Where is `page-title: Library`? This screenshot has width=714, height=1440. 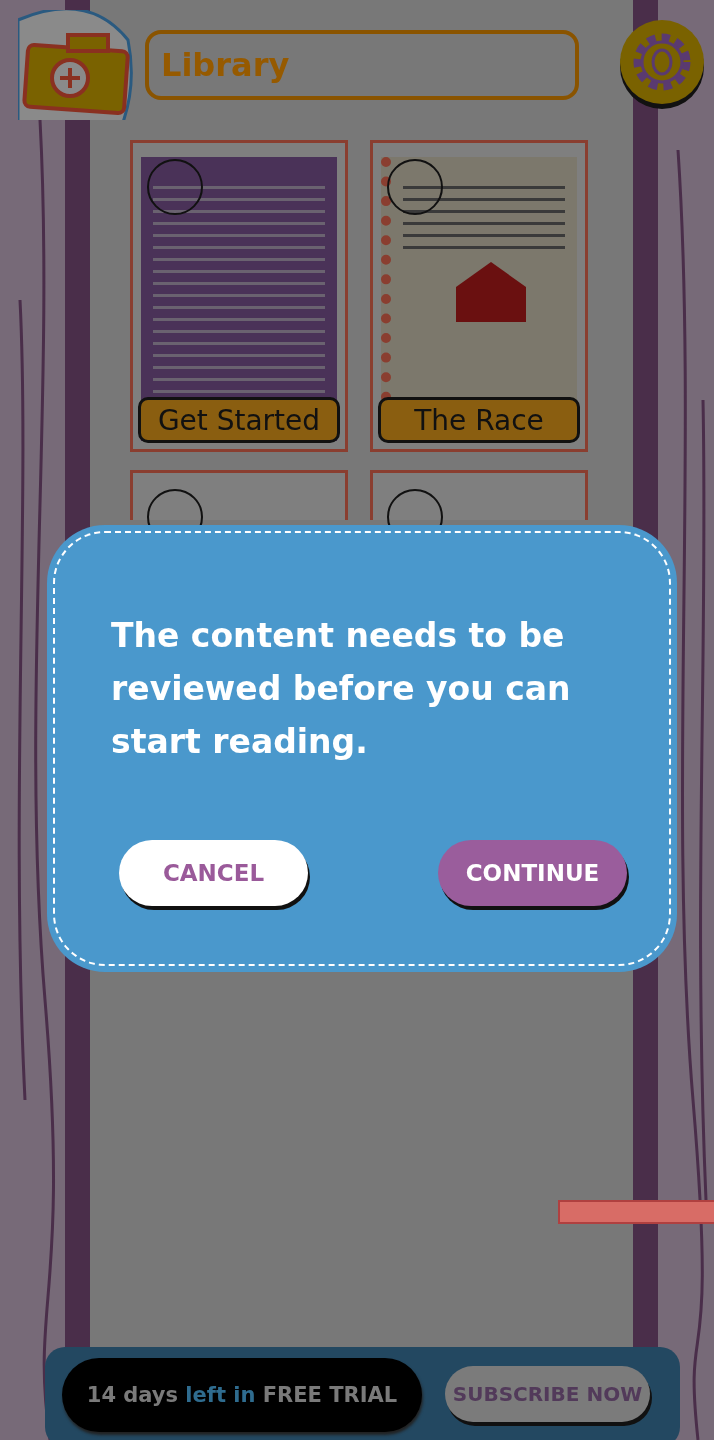
page-title: Library is located at coordinates (362, 65).